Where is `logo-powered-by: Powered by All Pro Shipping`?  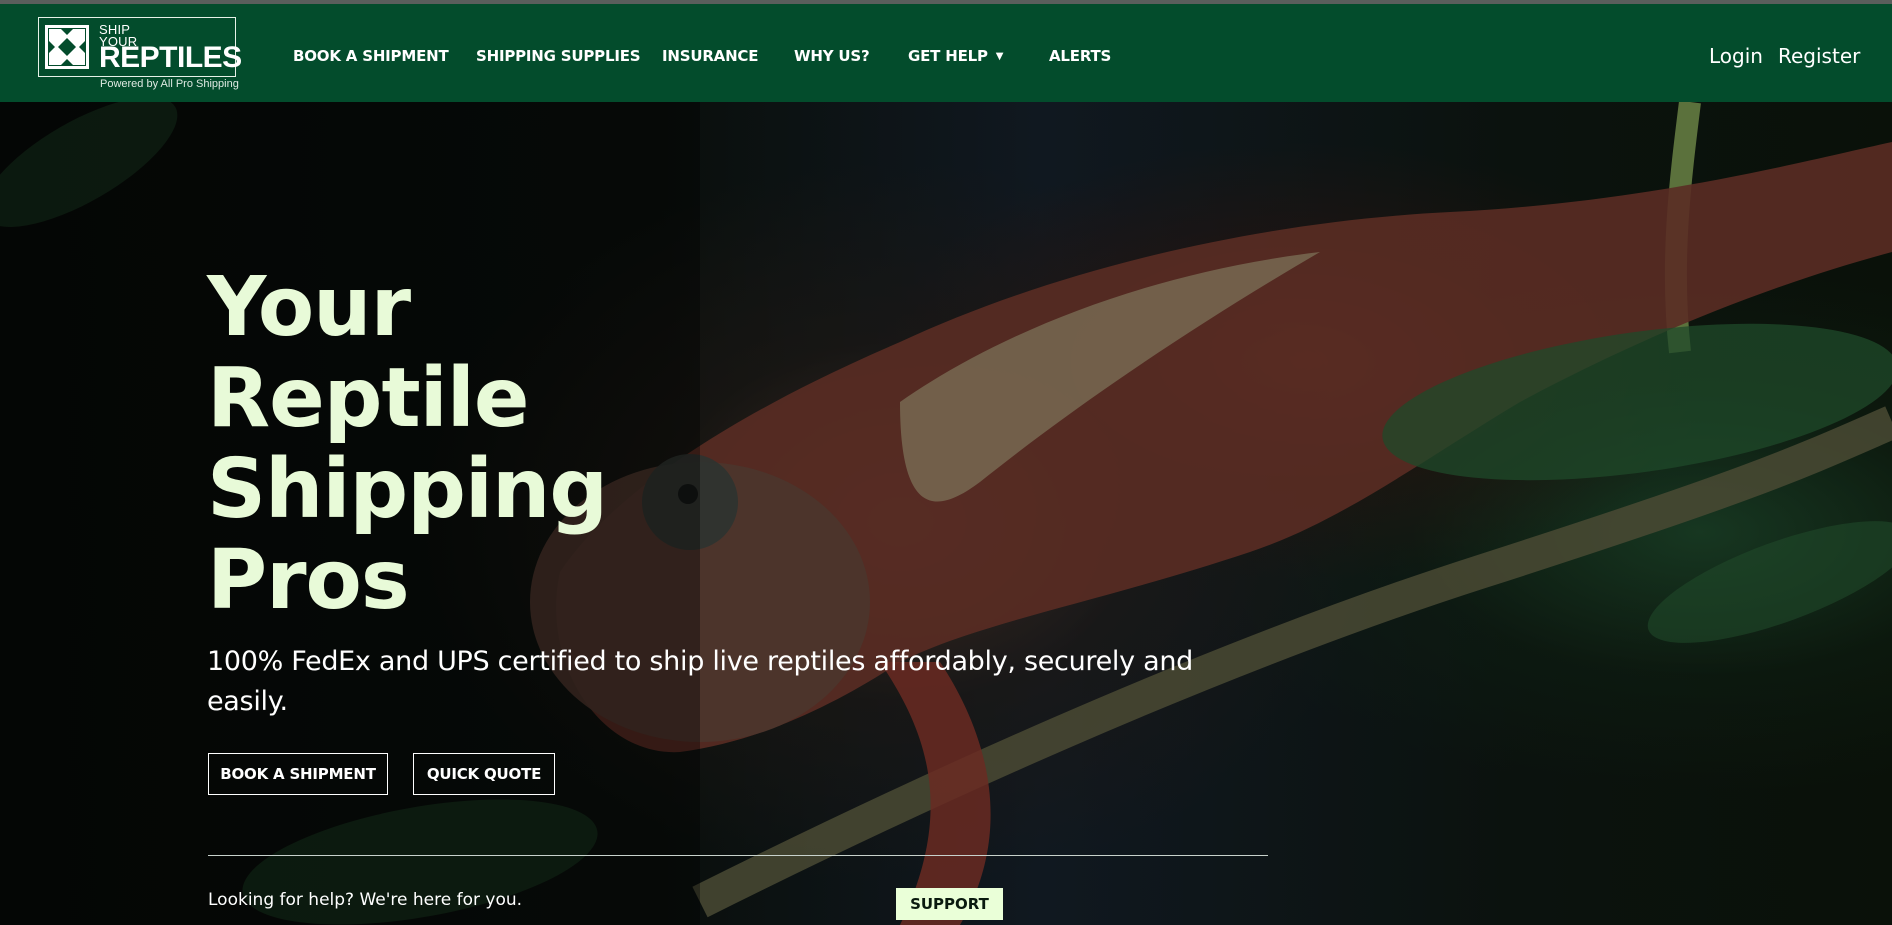 logo-powered-by: Powered by All Pro Shipping is located at coordinates (169, 84).